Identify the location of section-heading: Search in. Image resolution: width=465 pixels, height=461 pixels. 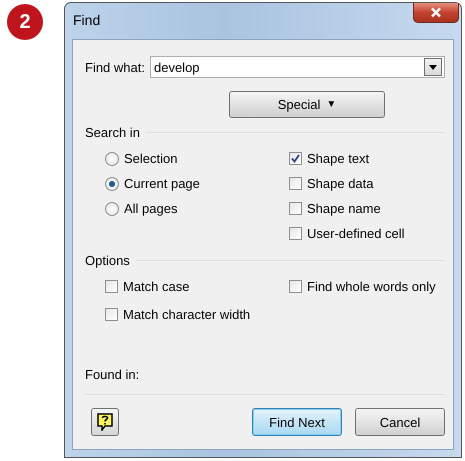
(112, 132).